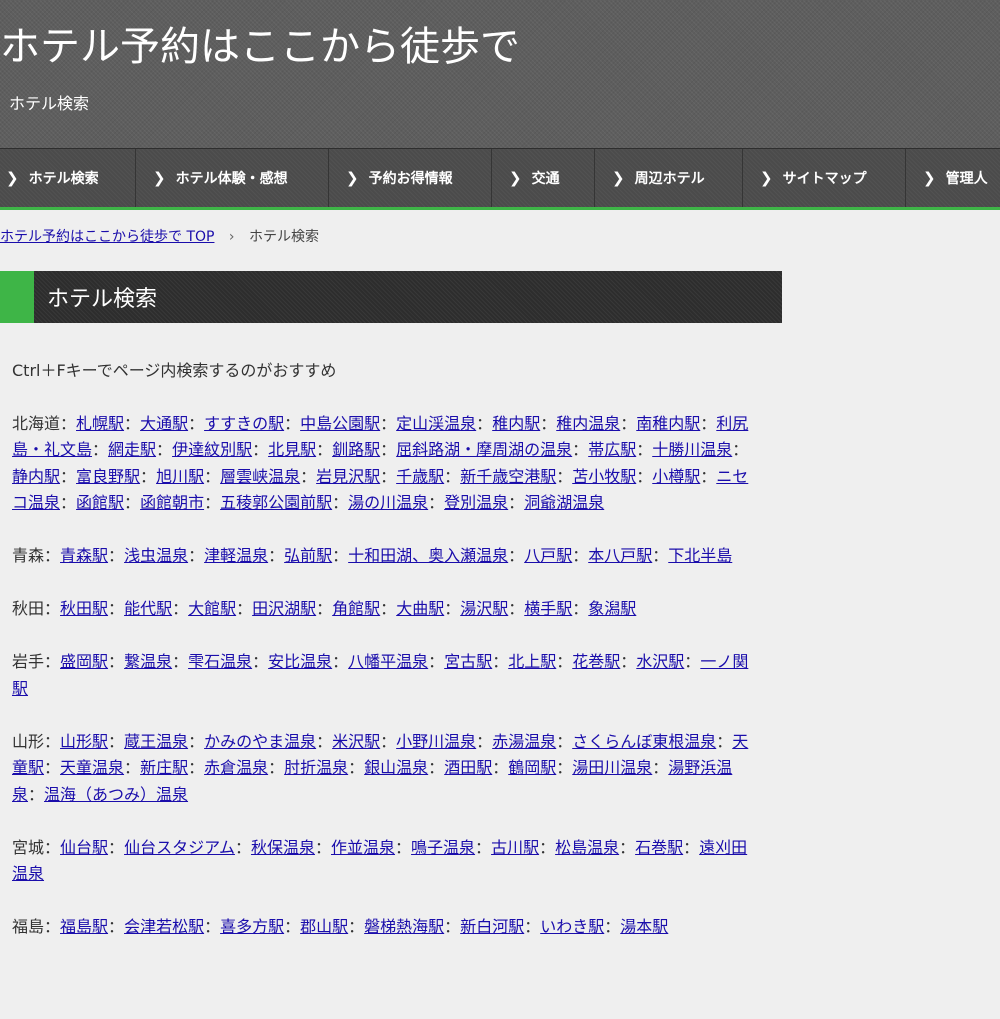  What do you see at coordinates (252, 926) in the screenshot?
I see `location-link: 喜多方駅` at bounding box center [252, 926].